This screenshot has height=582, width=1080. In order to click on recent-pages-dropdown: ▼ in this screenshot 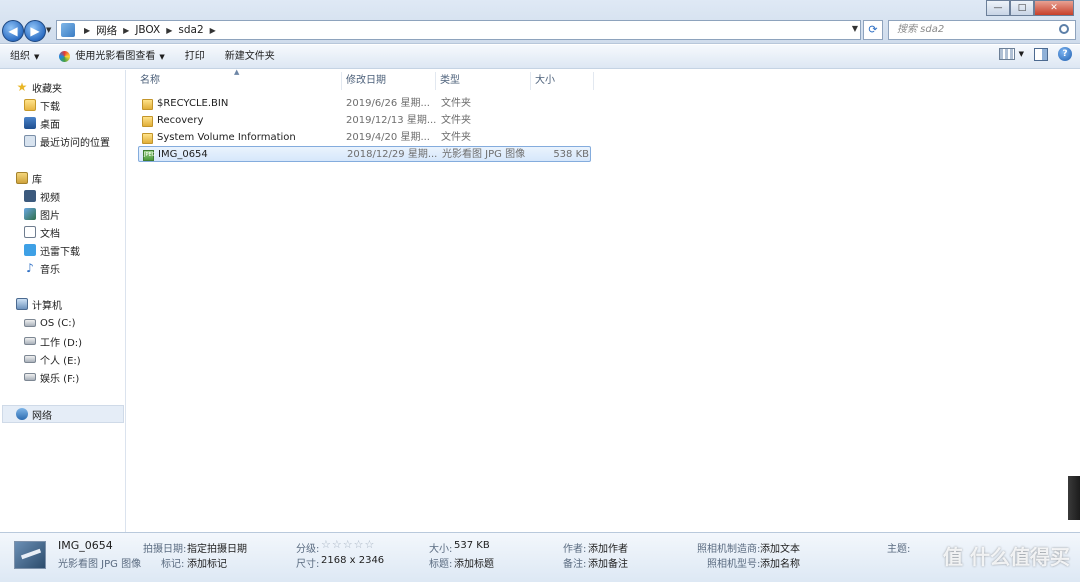, I will do `click(50, 31)`.